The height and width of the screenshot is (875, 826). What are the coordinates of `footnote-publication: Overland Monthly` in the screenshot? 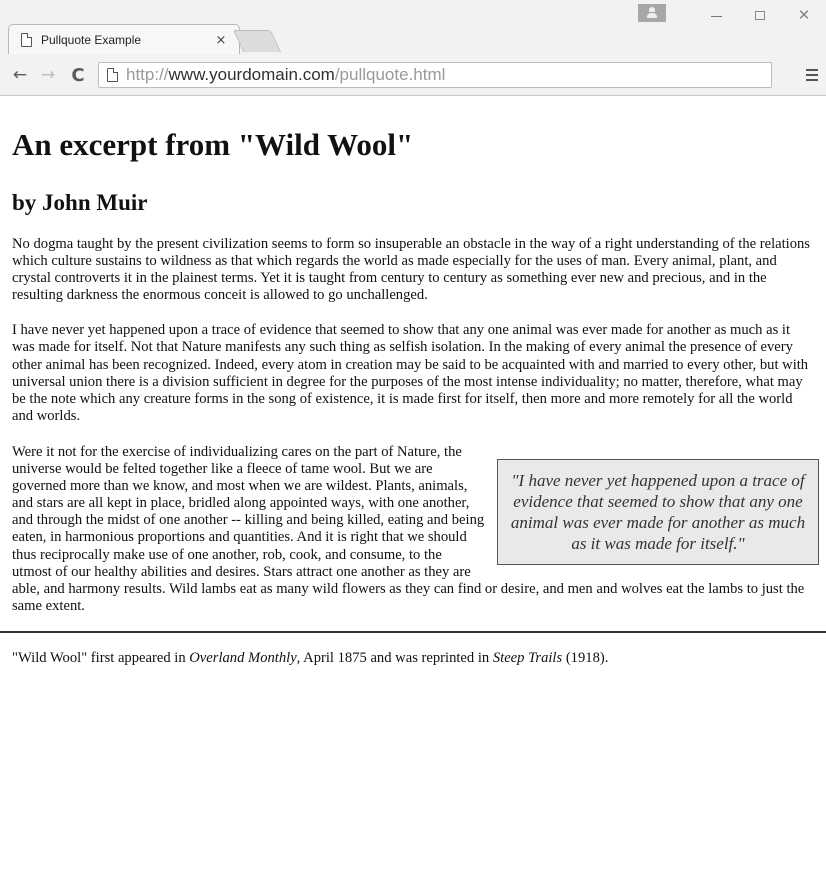 It's located at (243, 657).